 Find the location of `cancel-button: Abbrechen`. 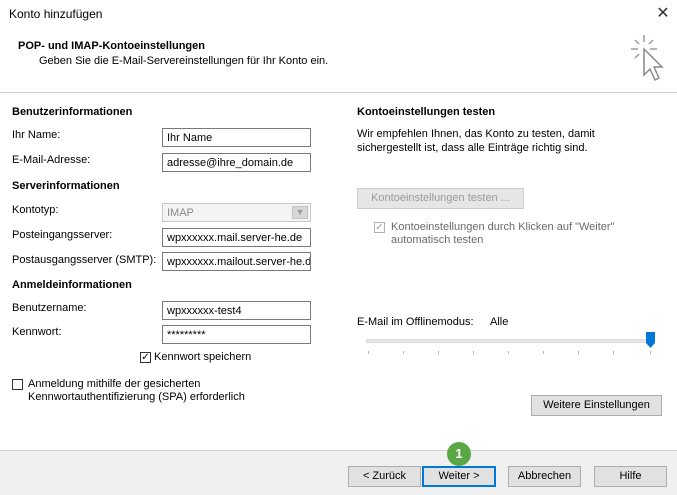

cancel-button: Abbrechen is located at coordinates (544, 476).